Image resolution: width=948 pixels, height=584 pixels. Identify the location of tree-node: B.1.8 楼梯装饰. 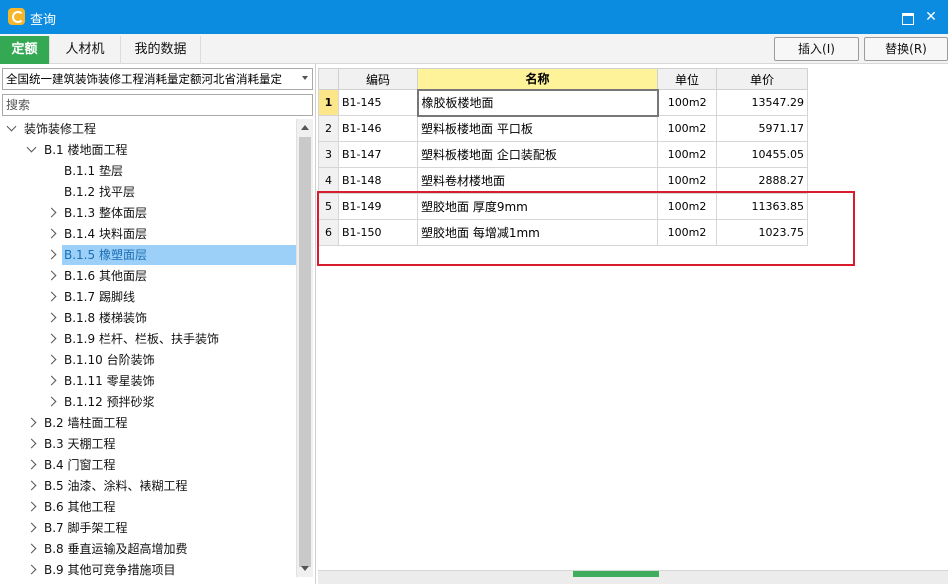
(96, 318).